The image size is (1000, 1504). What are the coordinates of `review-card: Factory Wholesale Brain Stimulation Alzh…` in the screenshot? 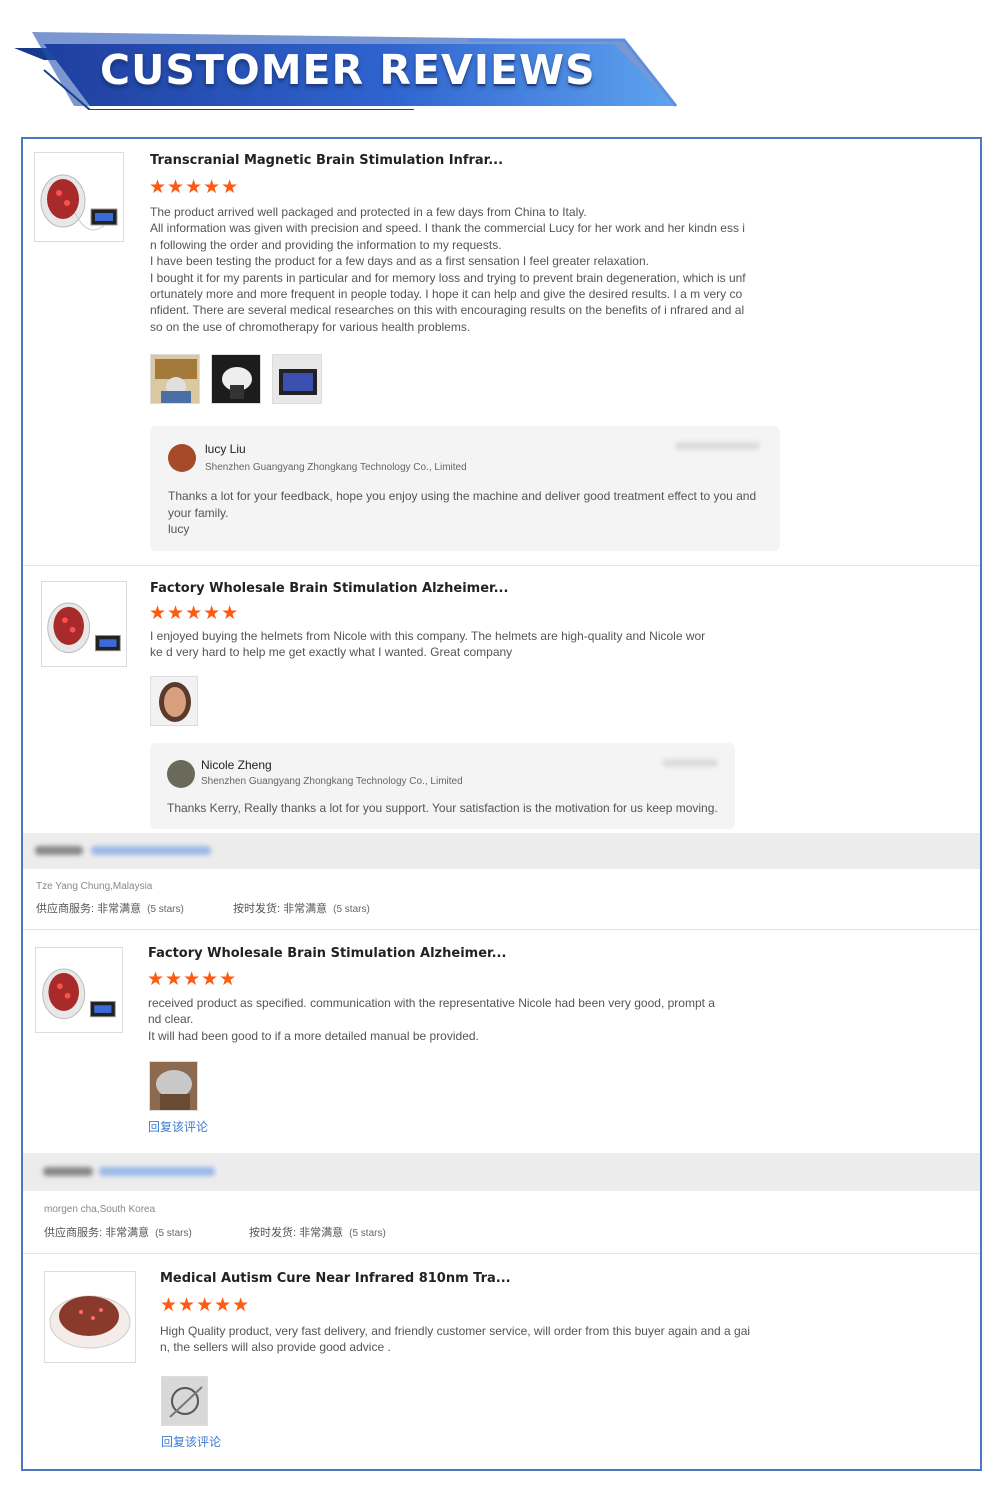 It's located at (501, 1041).